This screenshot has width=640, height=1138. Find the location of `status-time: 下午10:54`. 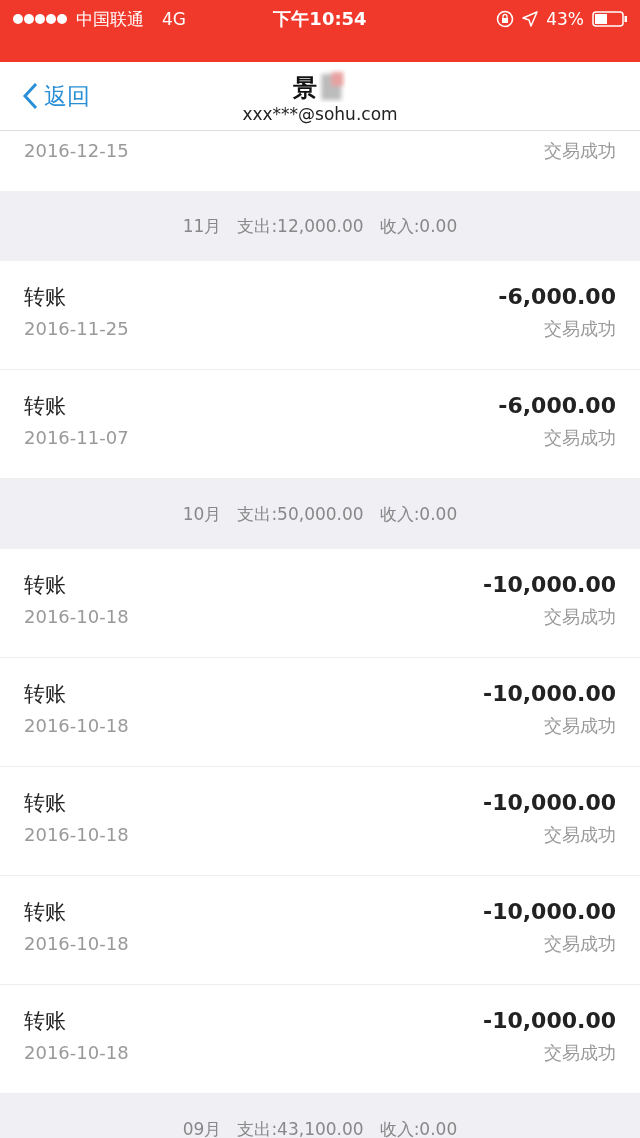

status-time: 下午10:54 is located at coordinates (320, 19).